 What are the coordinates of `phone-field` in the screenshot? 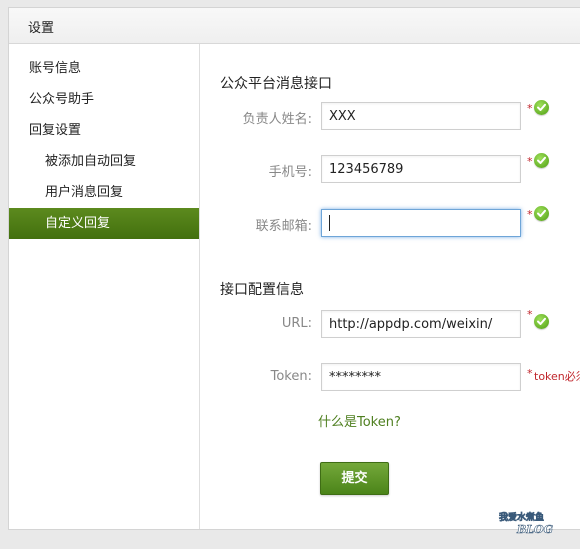 It's located at (421, 169).